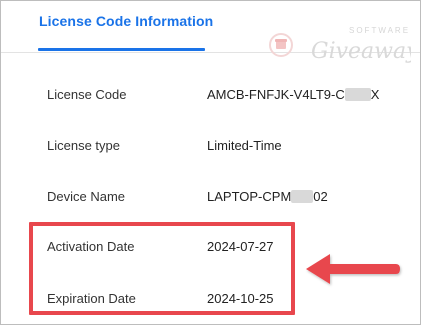  What do you see at coordinates (249, 196) in the screenshot?
I see `device-name-value-start: LAPTOP-CPM` at bounding box center [249, 196].